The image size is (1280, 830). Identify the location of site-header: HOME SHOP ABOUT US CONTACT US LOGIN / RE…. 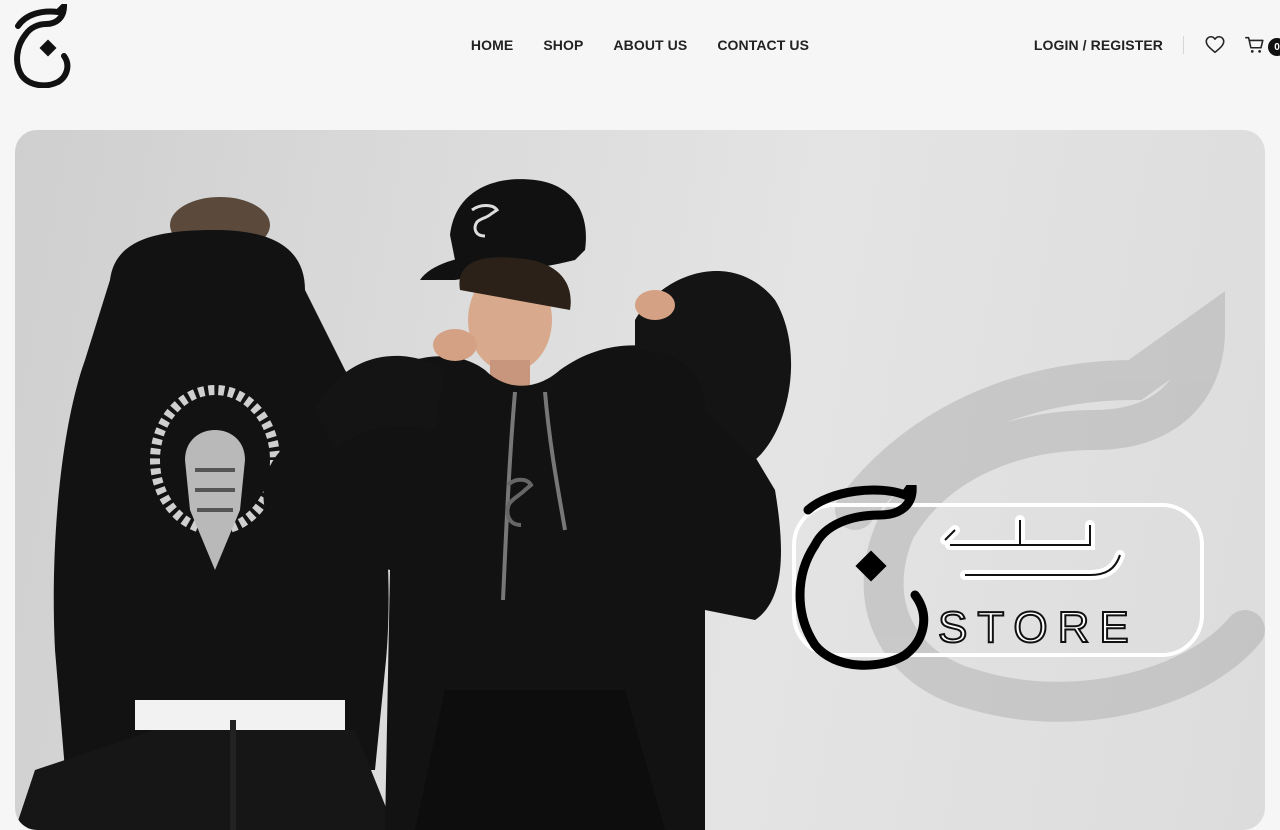
(640, 45).